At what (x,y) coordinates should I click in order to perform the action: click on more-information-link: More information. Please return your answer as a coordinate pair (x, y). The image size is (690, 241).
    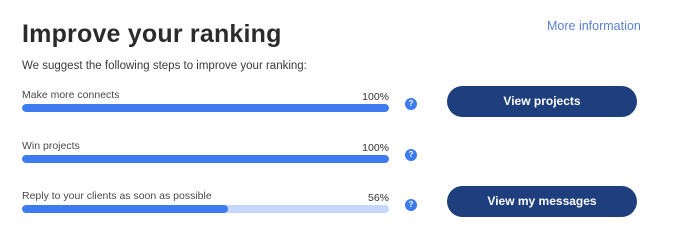
    Looking at the image, I should click on (594, 26).